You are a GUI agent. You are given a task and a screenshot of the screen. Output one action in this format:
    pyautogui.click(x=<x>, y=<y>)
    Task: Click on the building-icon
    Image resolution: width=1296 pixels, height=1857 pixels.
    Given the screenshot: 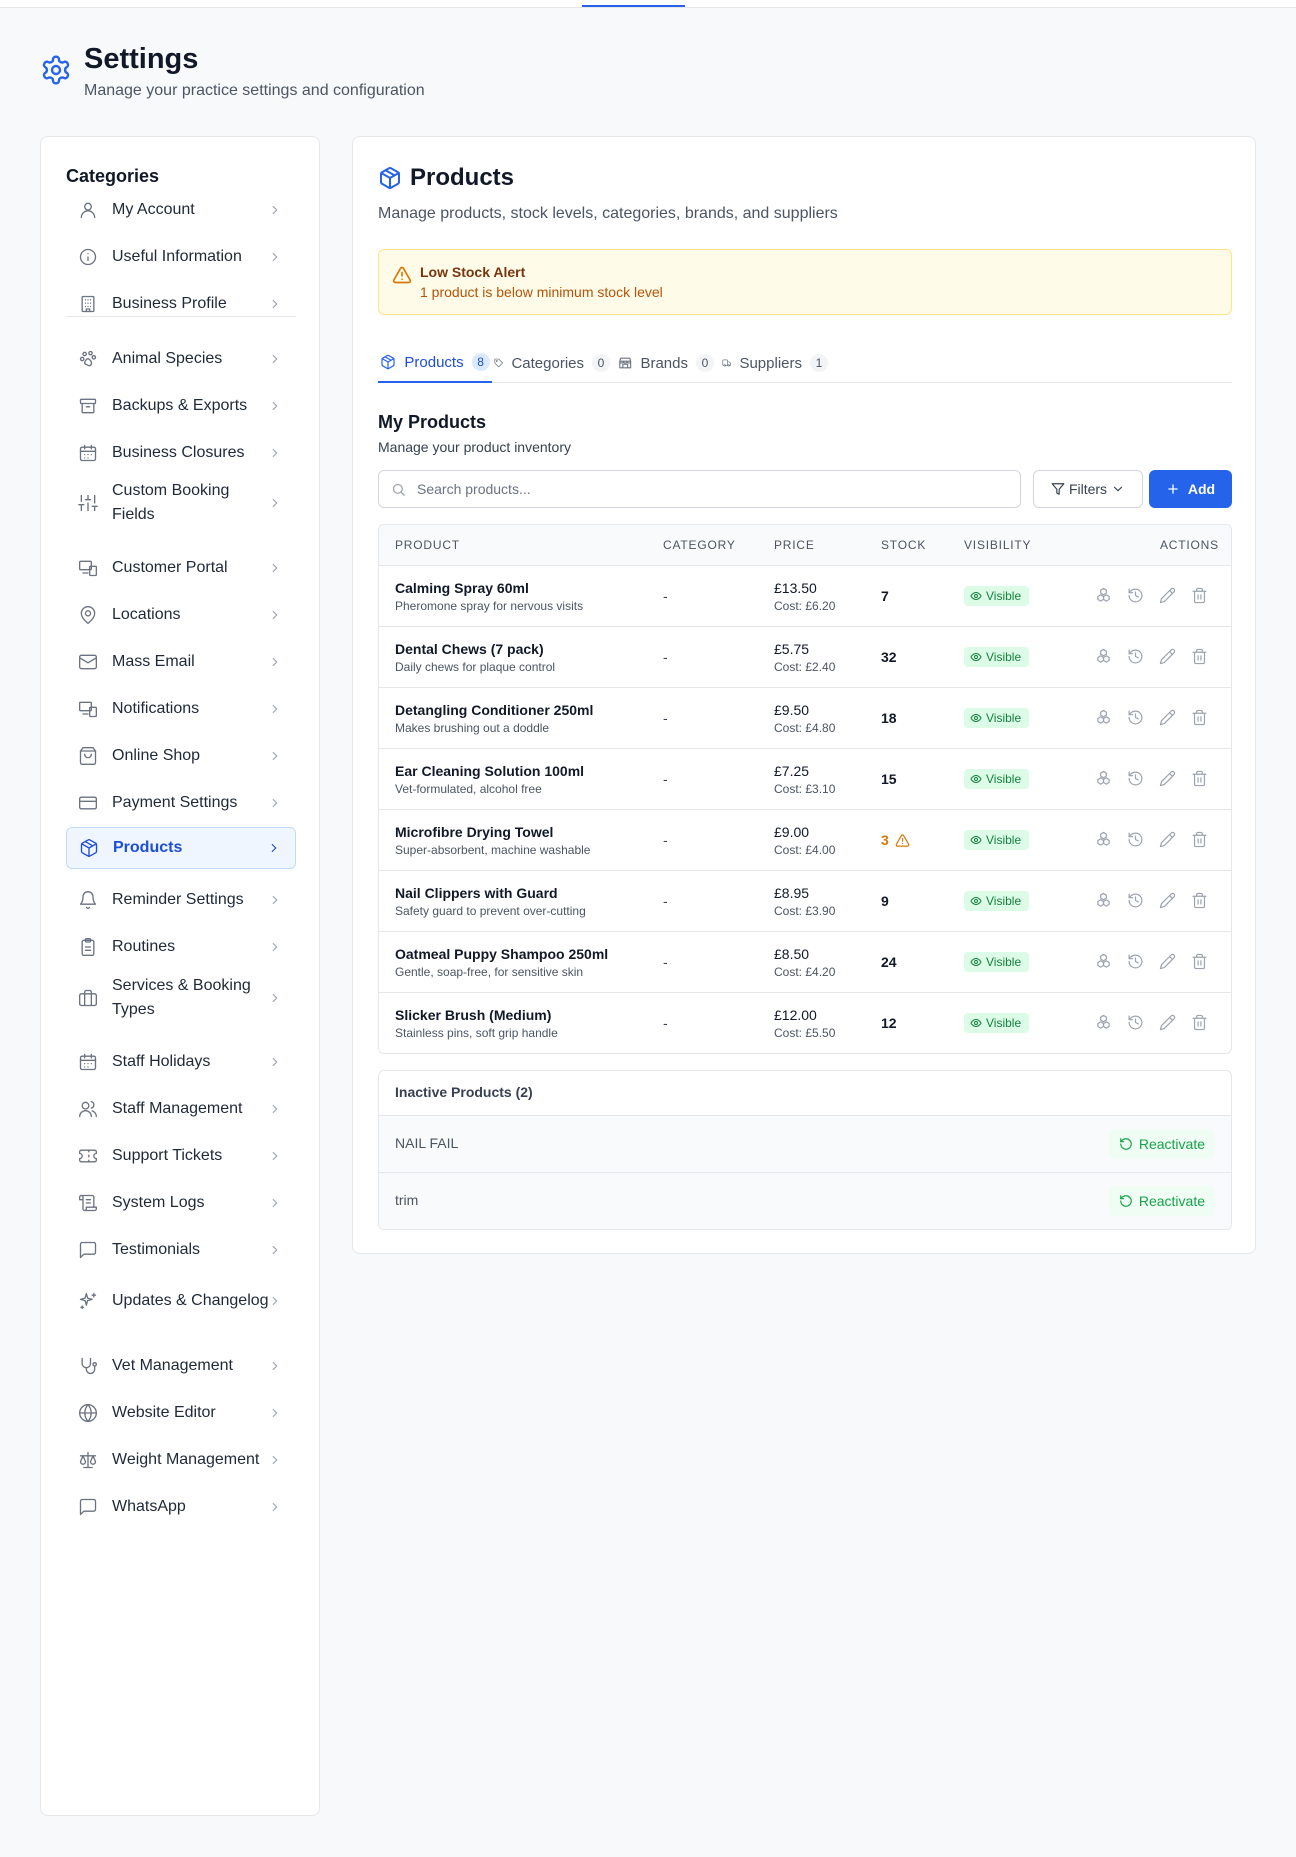 What is the action you would take?
    pyautogui.click(x=88, y=304)
    